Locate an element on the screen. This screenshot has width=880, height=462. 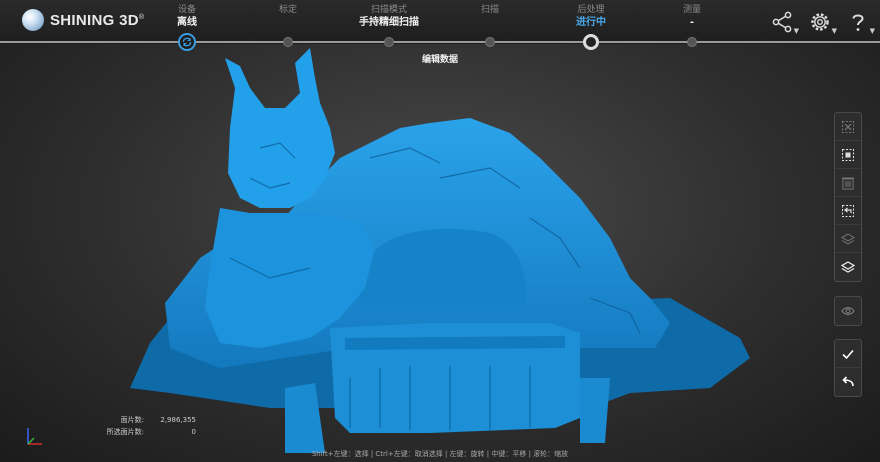
layers-button is located at coordinates (848, 239).